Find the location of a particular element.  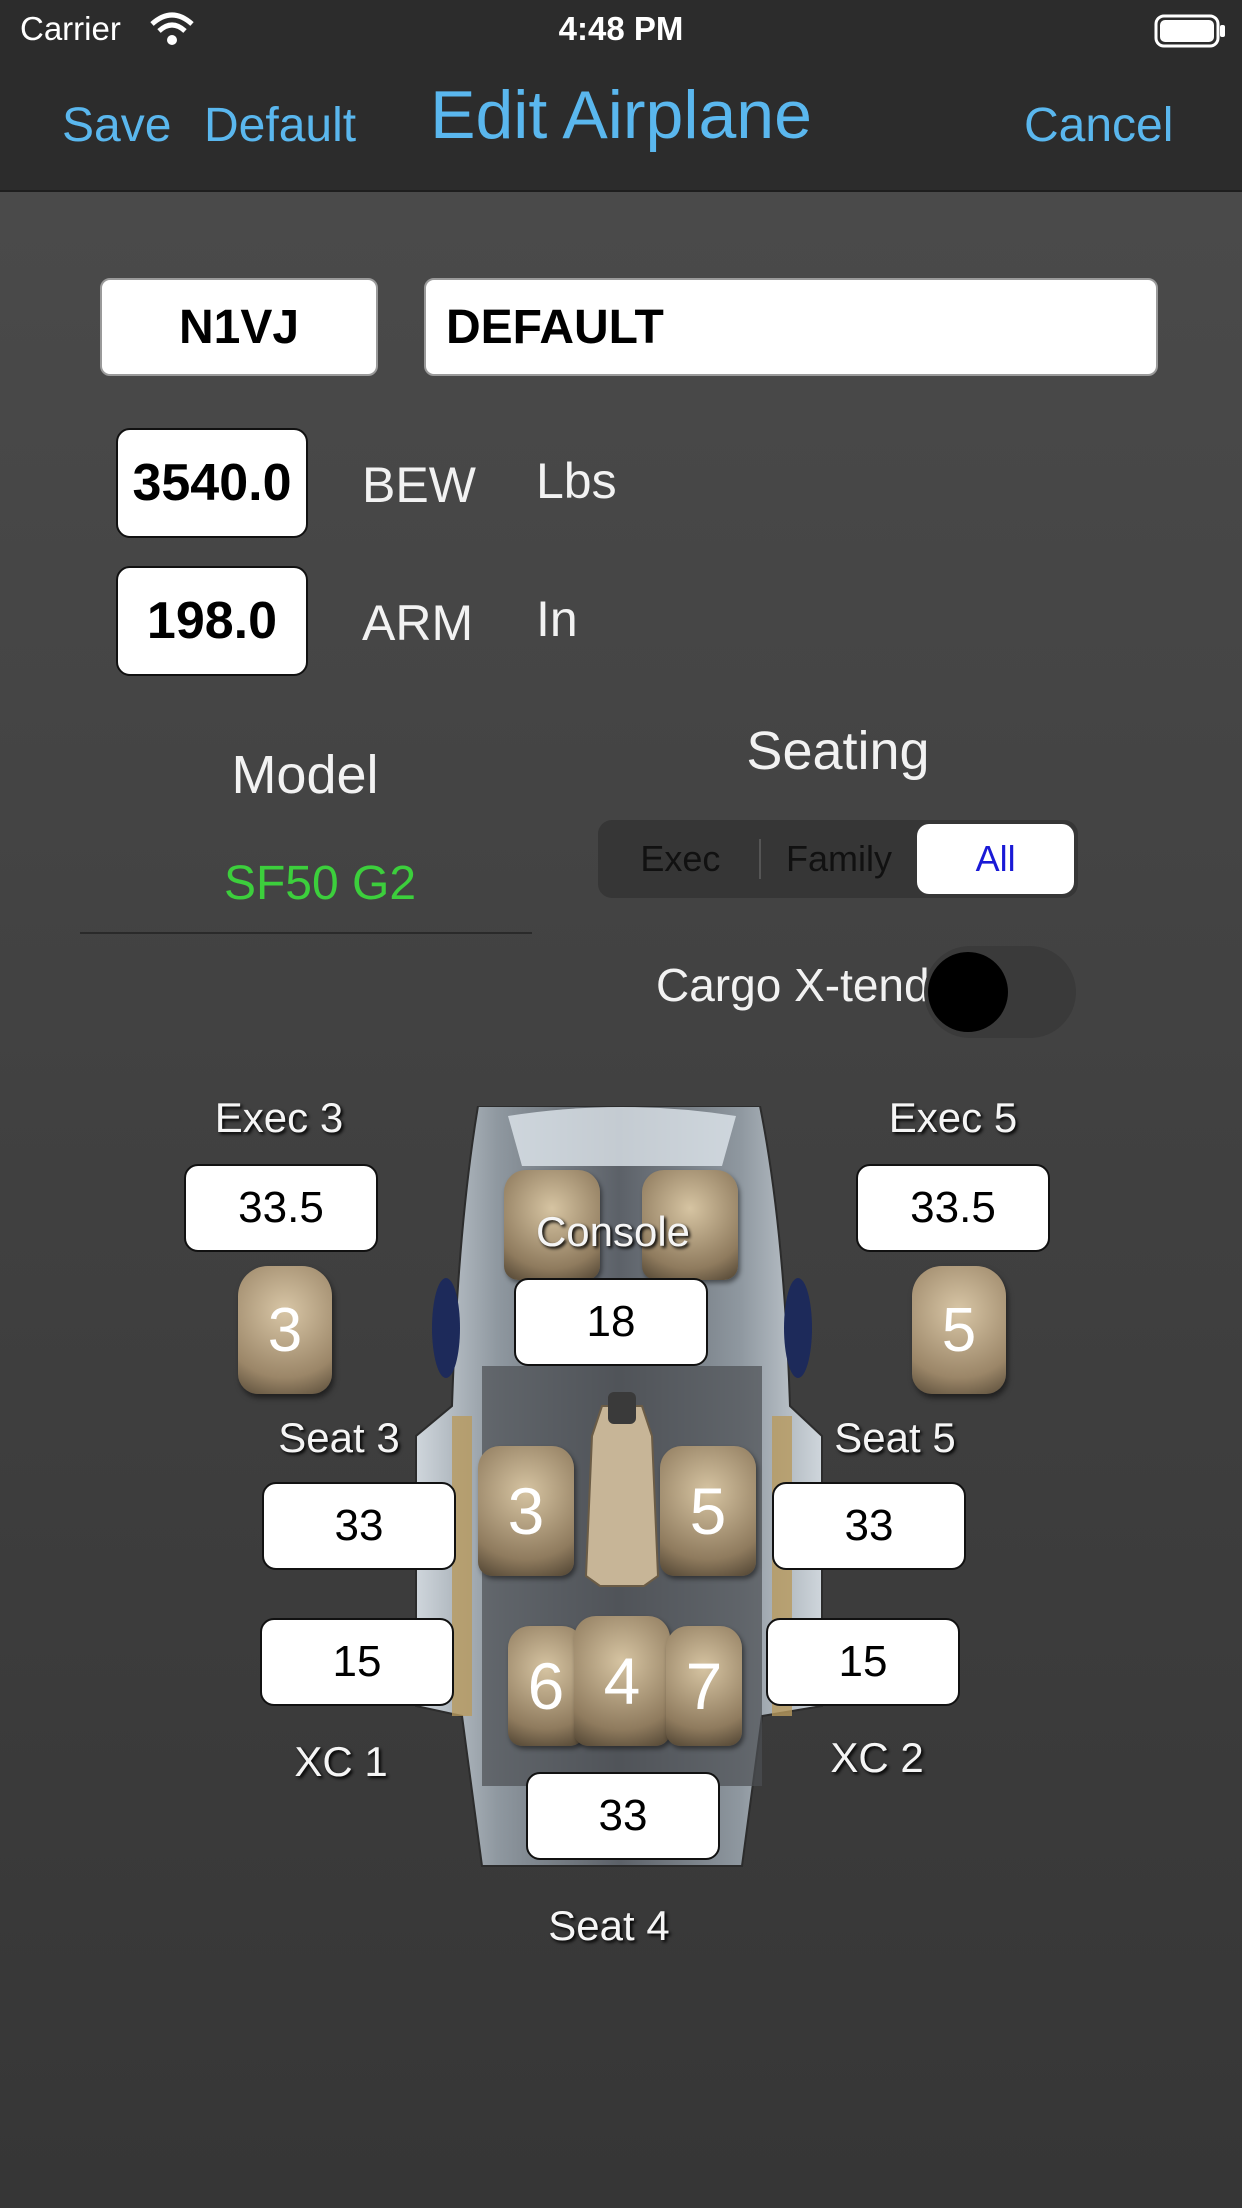

seat5-arm-input: 33 is located at coordinates (869, 1526).